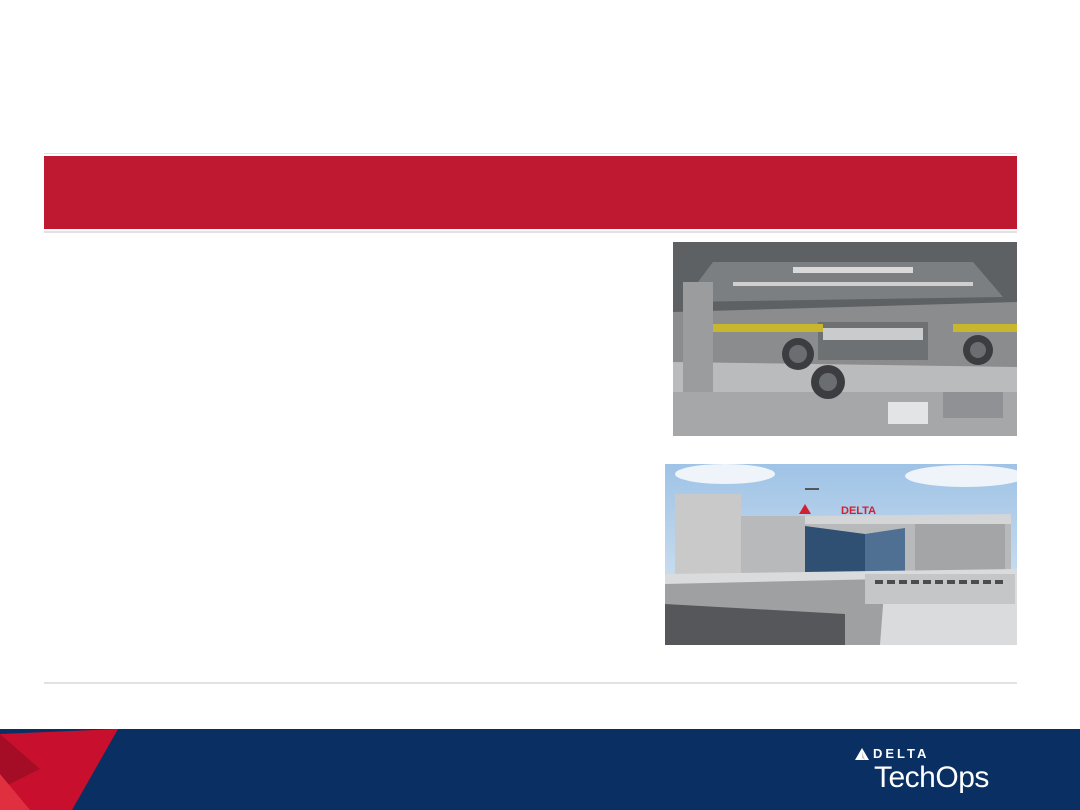 The image size is (1080, 810). I want to click on hangar-interior-photo, so click(845, 339).